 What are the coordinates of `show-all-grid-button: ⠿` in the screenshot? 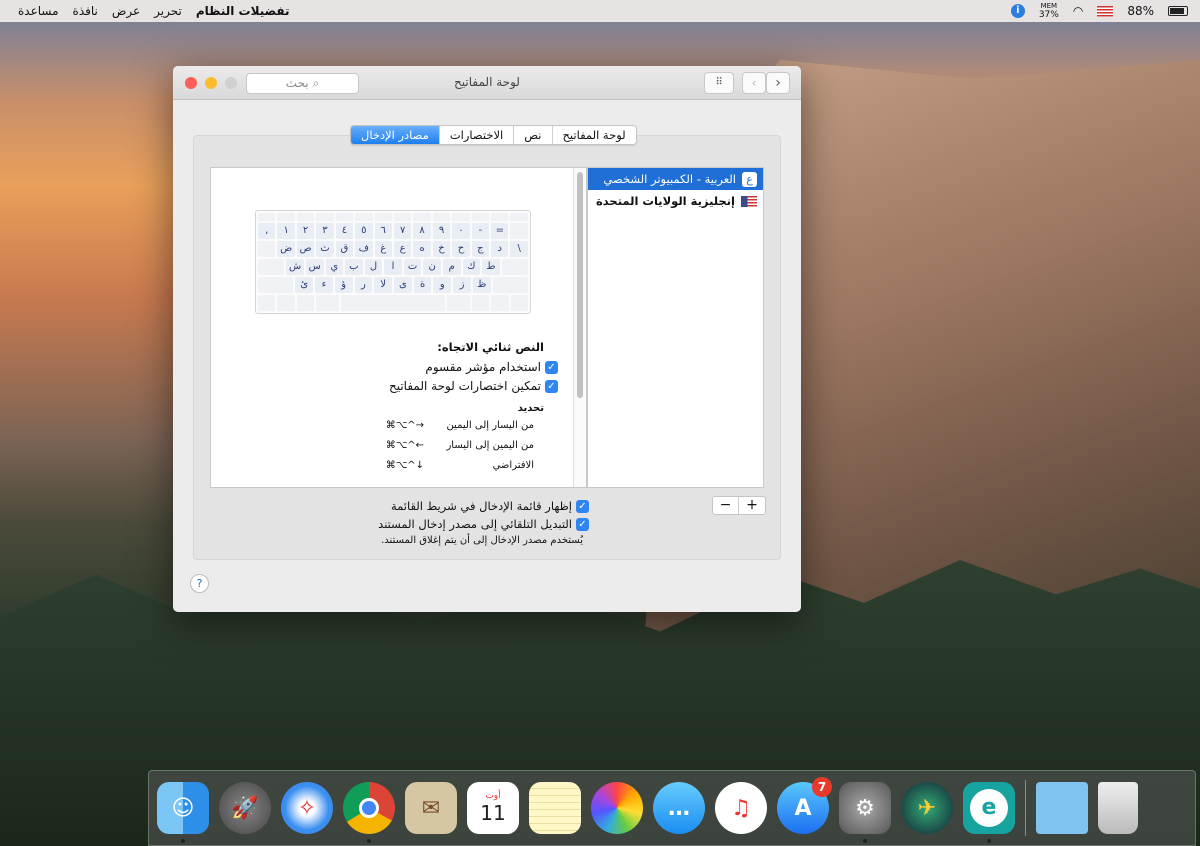 It's located at (719, 83).